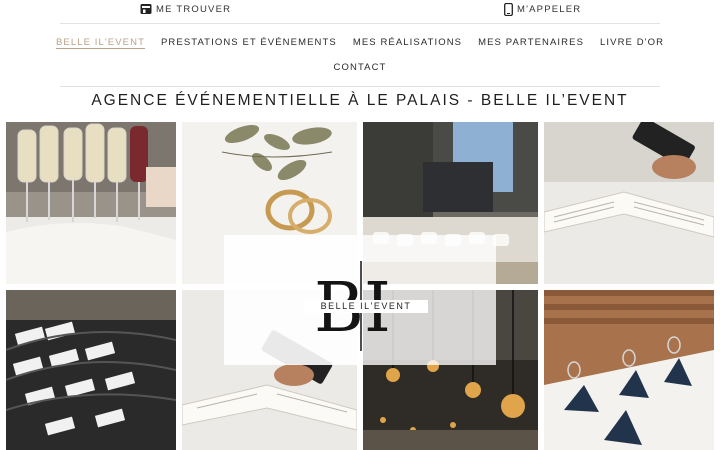  What do you see at coordinates (407, 42) in the screenshot?
I see `nav-item-portfolio: MES RÉALISATIONS` at bounding box center [407, 42].